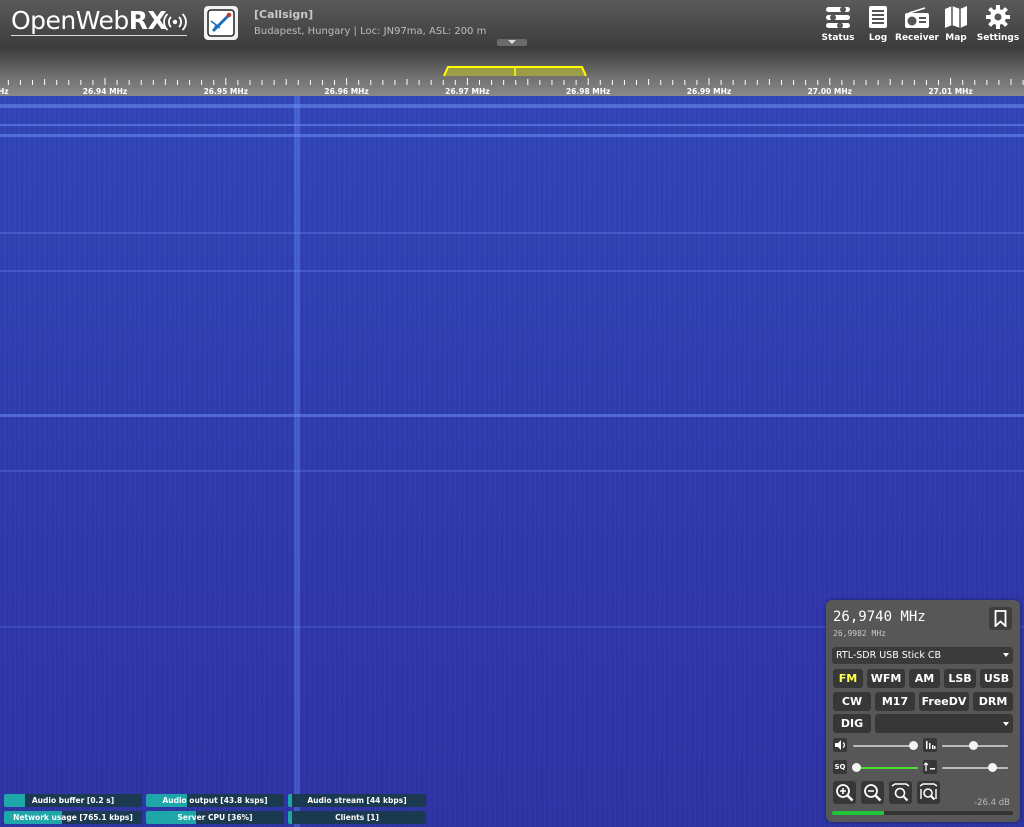 Image resolution: width=1024 pixels, height=827 pixels. I want to click on status-audio-stream: Audio stream [44 kbps], so click(357, 800).